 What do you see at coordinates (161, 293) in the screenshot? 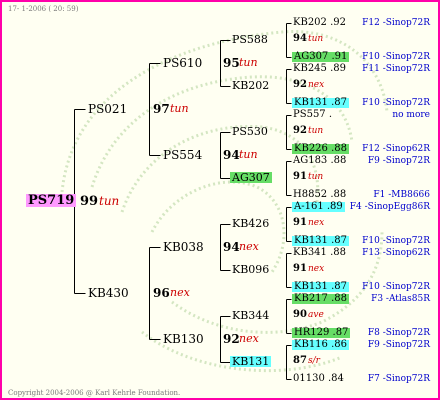
I see `gen1-score: 96` at bounding box center [161, 293].